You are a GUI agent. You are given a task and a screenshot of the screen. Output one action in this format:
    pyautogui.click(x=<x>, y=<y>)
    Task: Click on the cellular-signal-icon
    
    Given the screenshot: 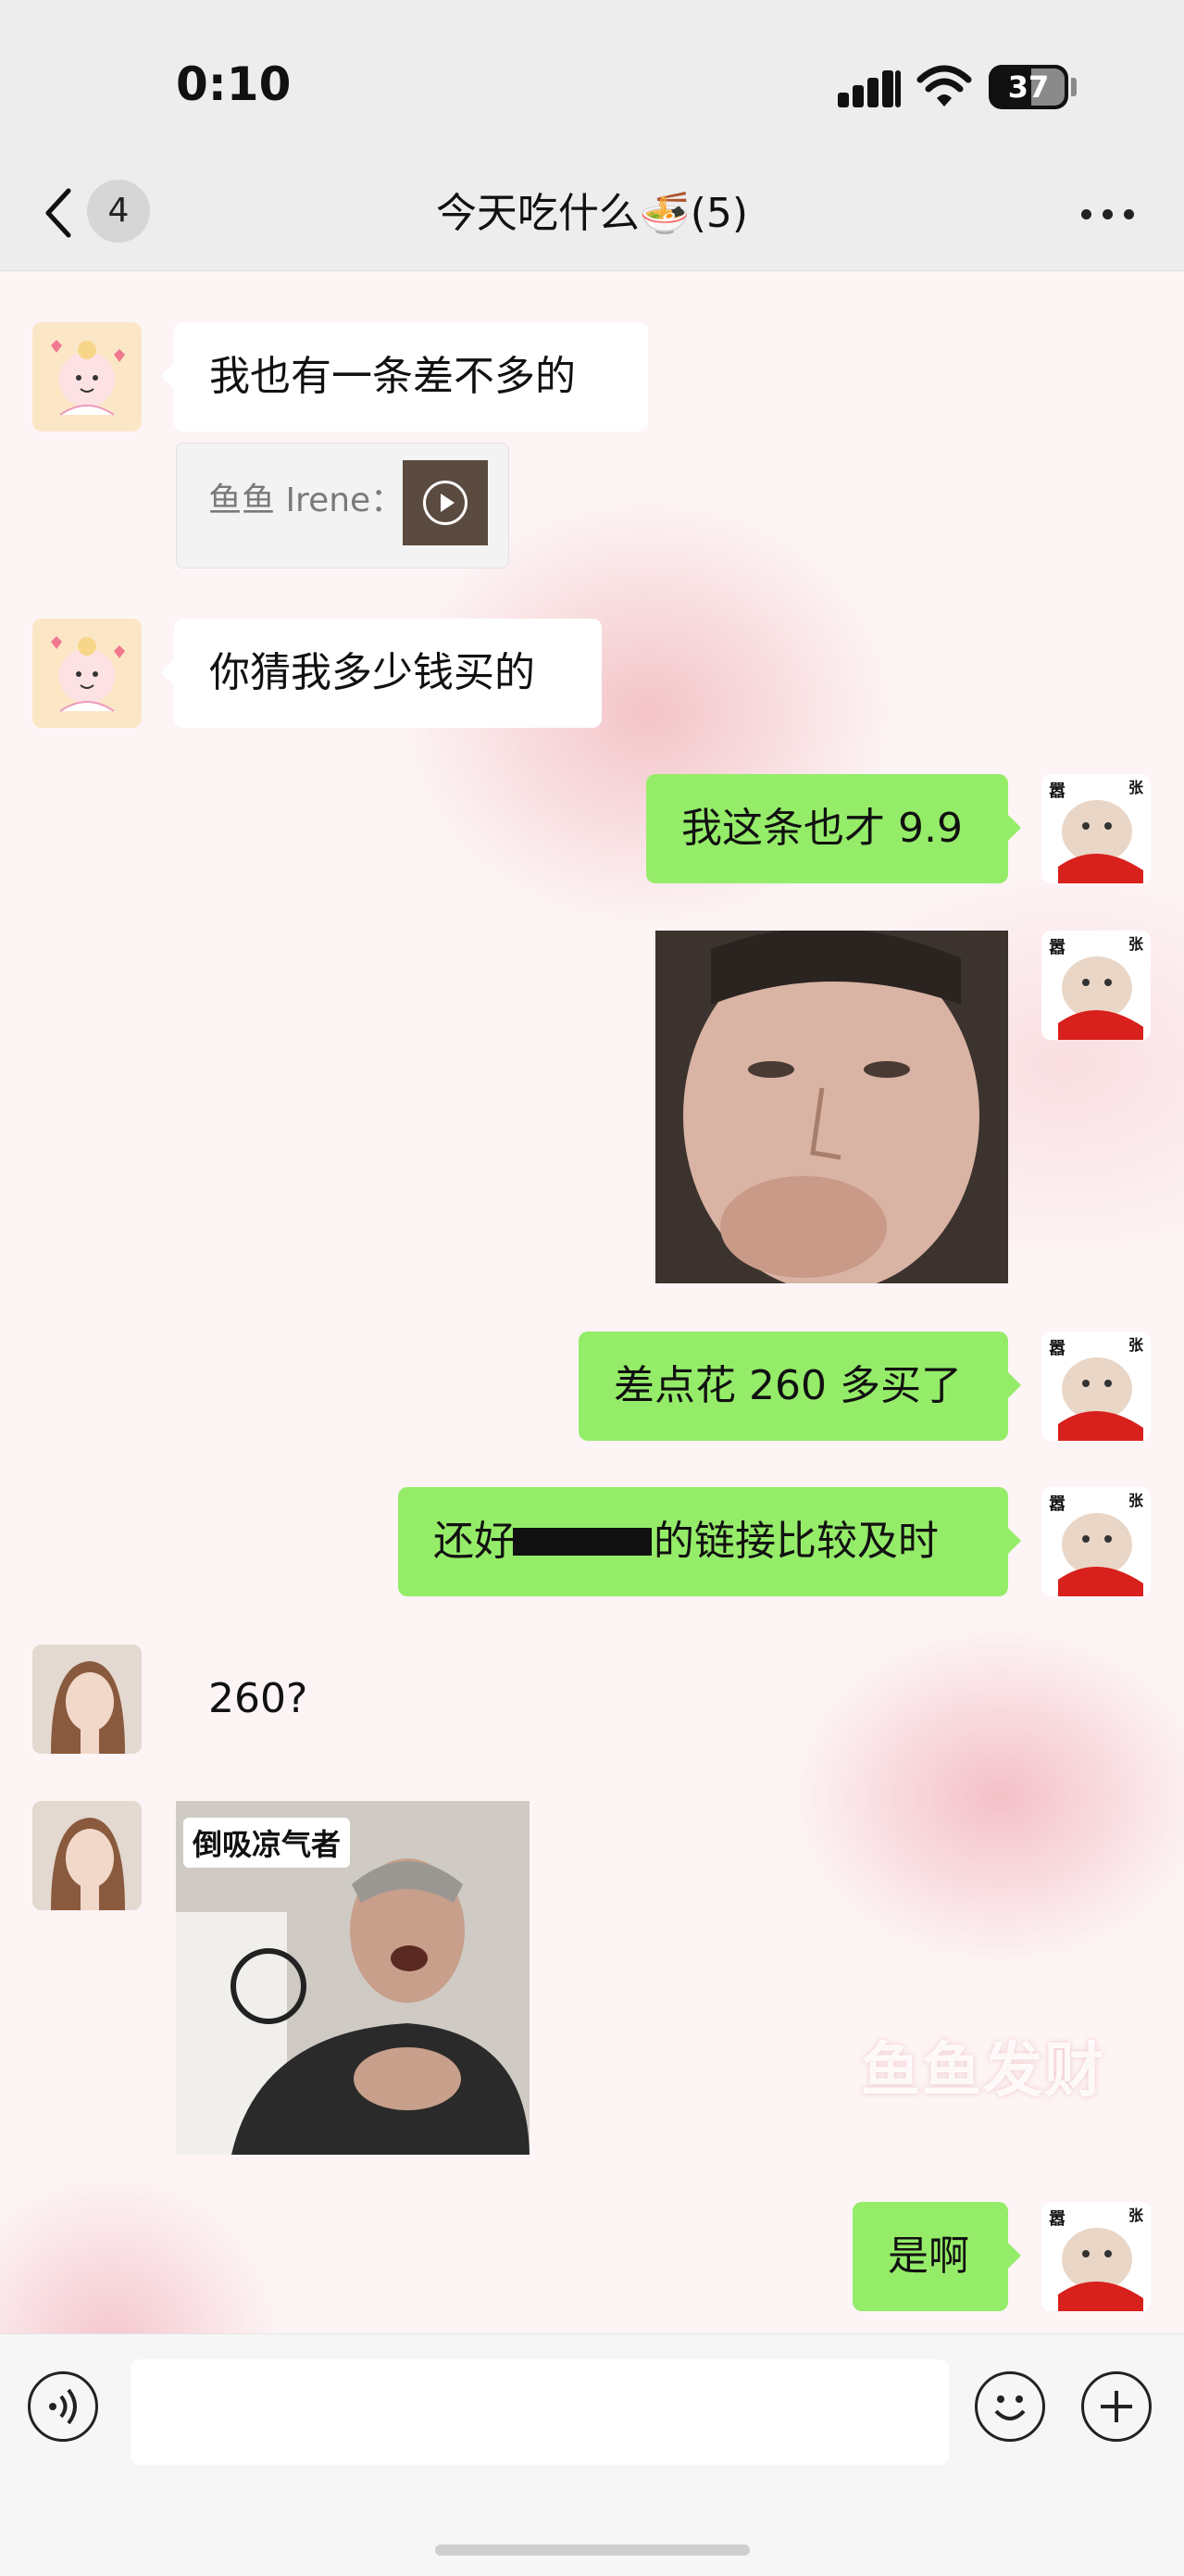 What is the action you would take?
    pyautogui.click(x=870, y=87)
    